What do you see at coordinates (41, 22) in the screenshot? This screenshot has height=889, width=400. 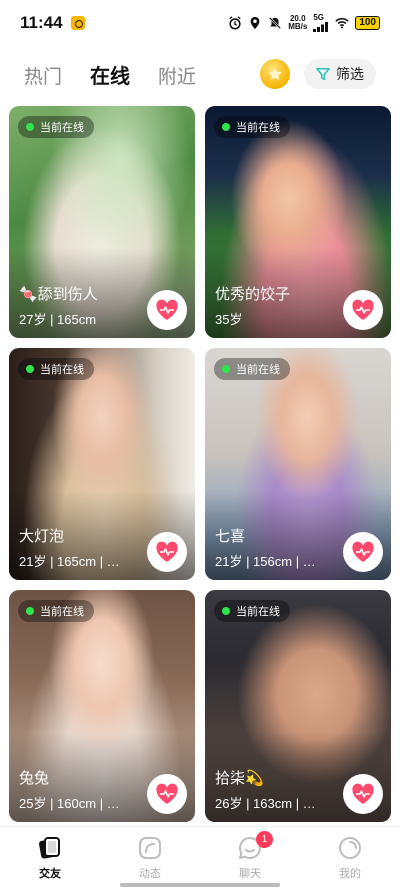 I see `status-time: 11:44` at bounding box center [41, 22].